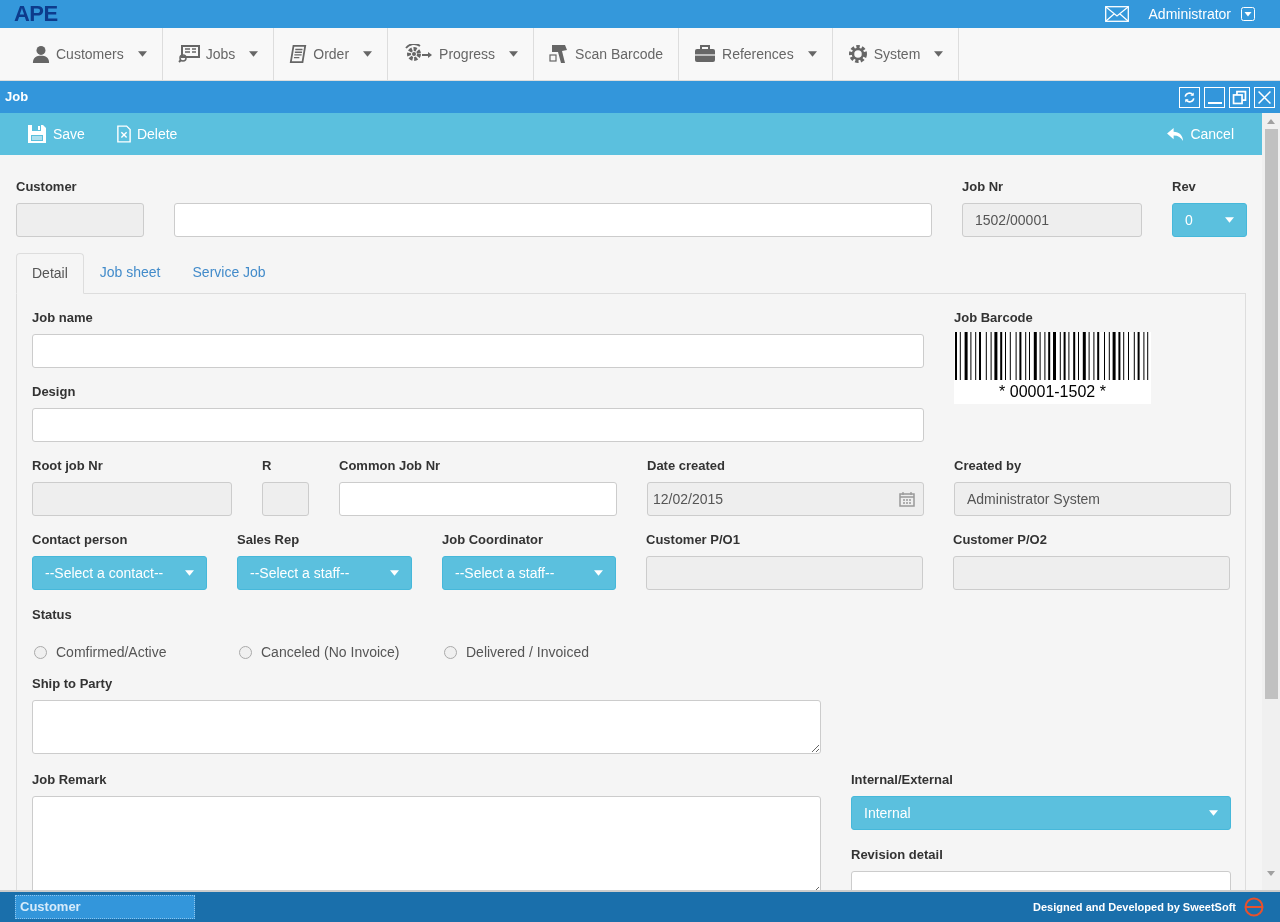 The height and width of the screenshot is (922, 1280). Describe the element at coordinates (1116, 14) in the screenshot. I see `mail-icon` at that location.